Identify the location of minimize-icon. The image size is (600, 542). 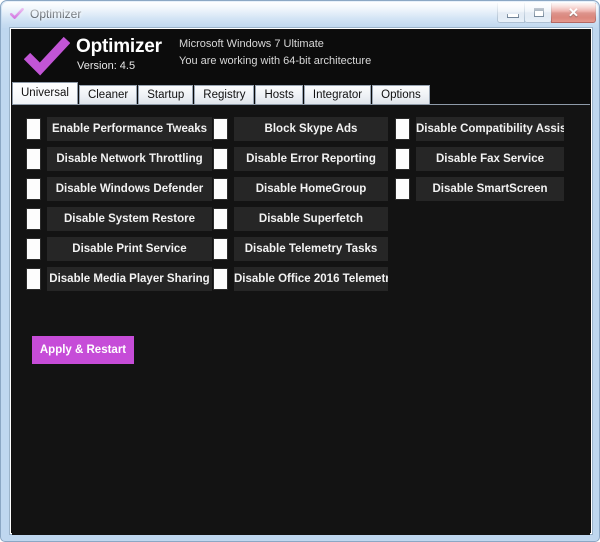
(513, 16).